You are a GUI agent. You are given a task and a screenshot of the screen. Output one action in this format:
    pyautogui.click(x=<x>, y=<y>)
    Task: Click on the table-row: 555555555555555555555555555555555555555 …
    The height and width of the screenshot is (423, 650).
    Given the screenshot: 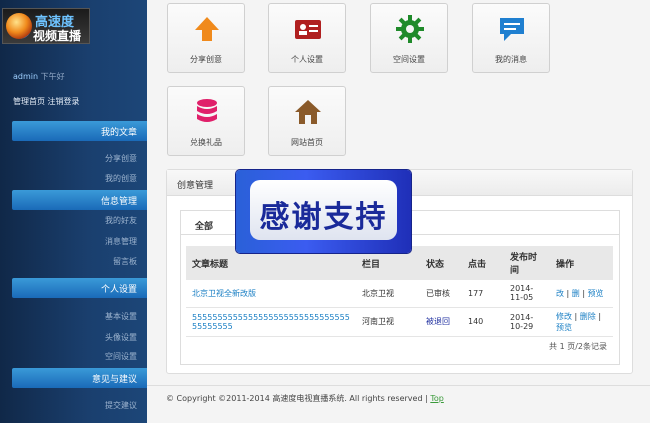 What is the action you would take?
    pyautogui.click(x=399, y=322)
    